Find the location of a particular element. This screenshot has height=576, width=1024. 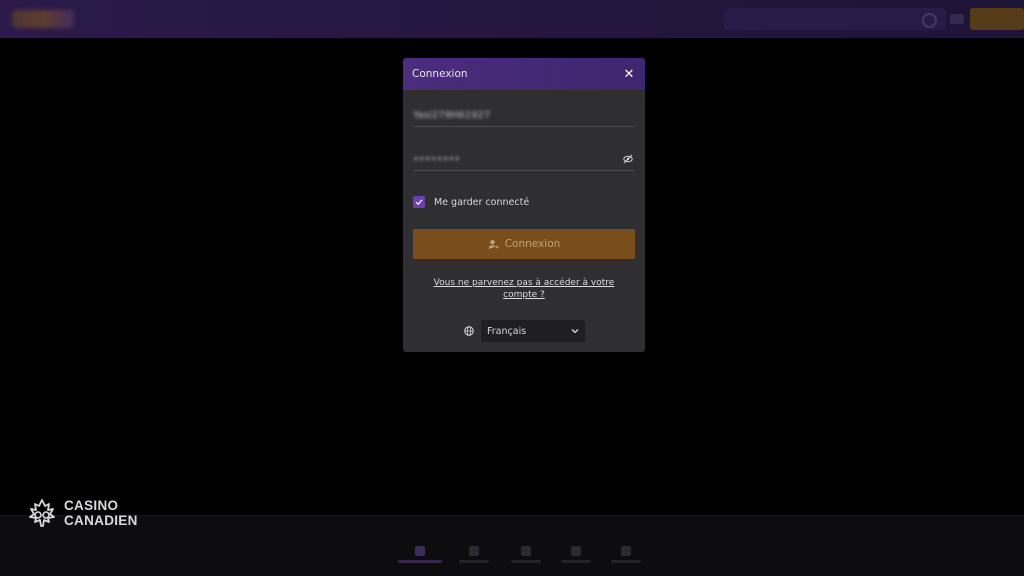

user-login-icon is located at coordinates (493, 244).